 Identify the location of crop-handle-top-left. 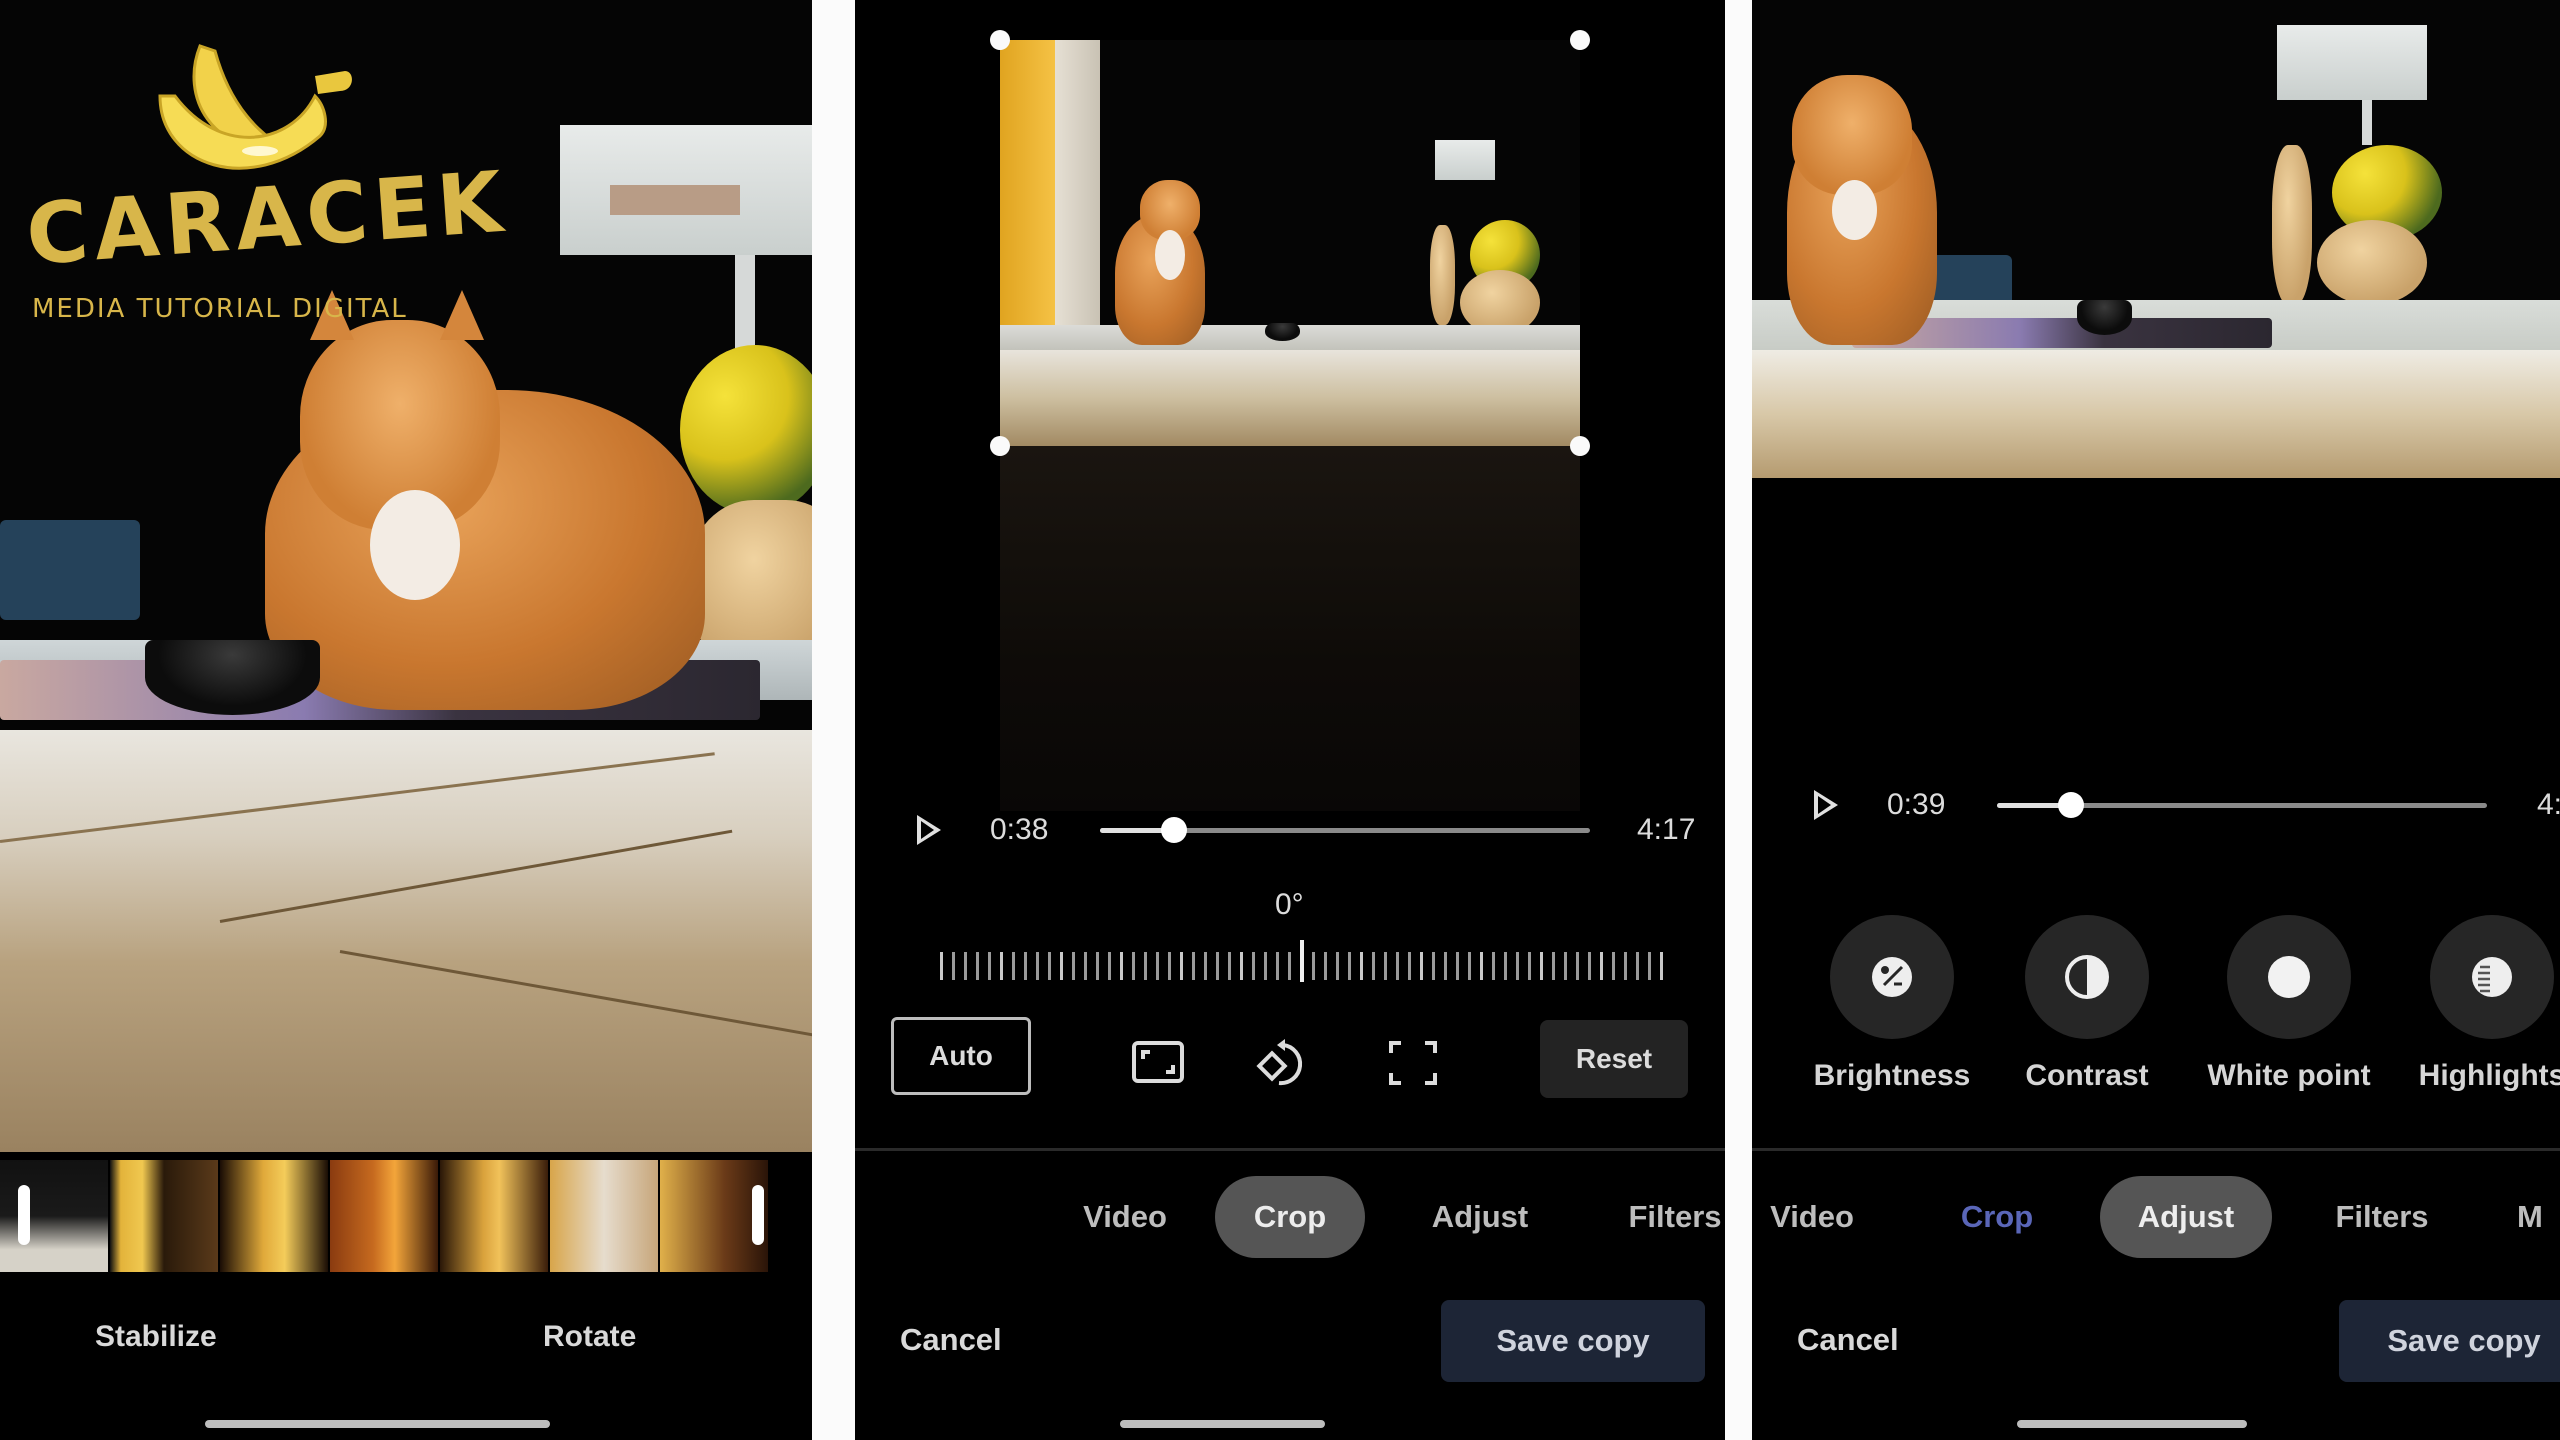
(1000, 40).